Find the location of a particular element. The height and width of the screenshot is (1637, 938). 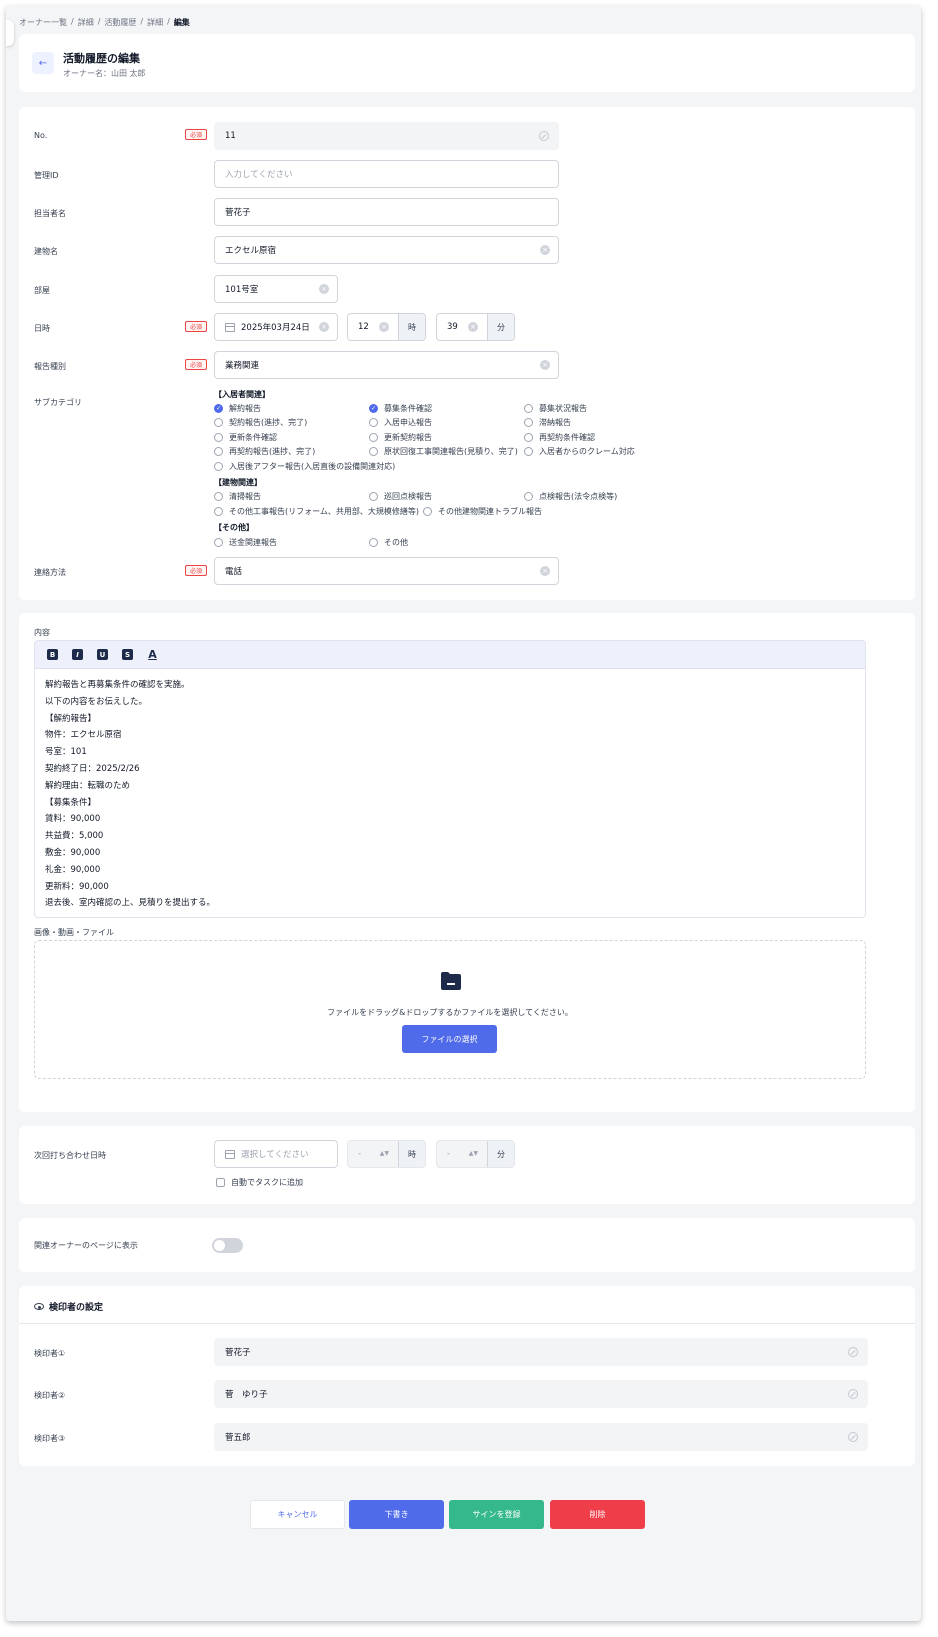

minute-select: 39 × 分 is located at coordinates (475, 327).